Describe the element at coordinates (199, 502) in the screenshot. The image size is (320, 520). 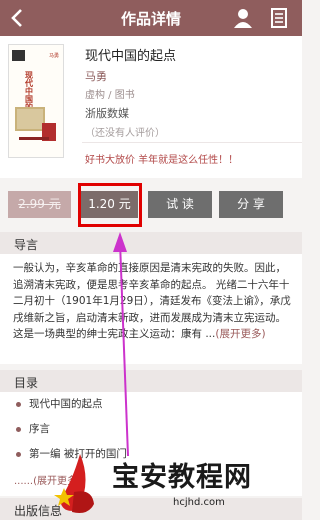
I see `watermark-url: hcjhd.com` at that location.